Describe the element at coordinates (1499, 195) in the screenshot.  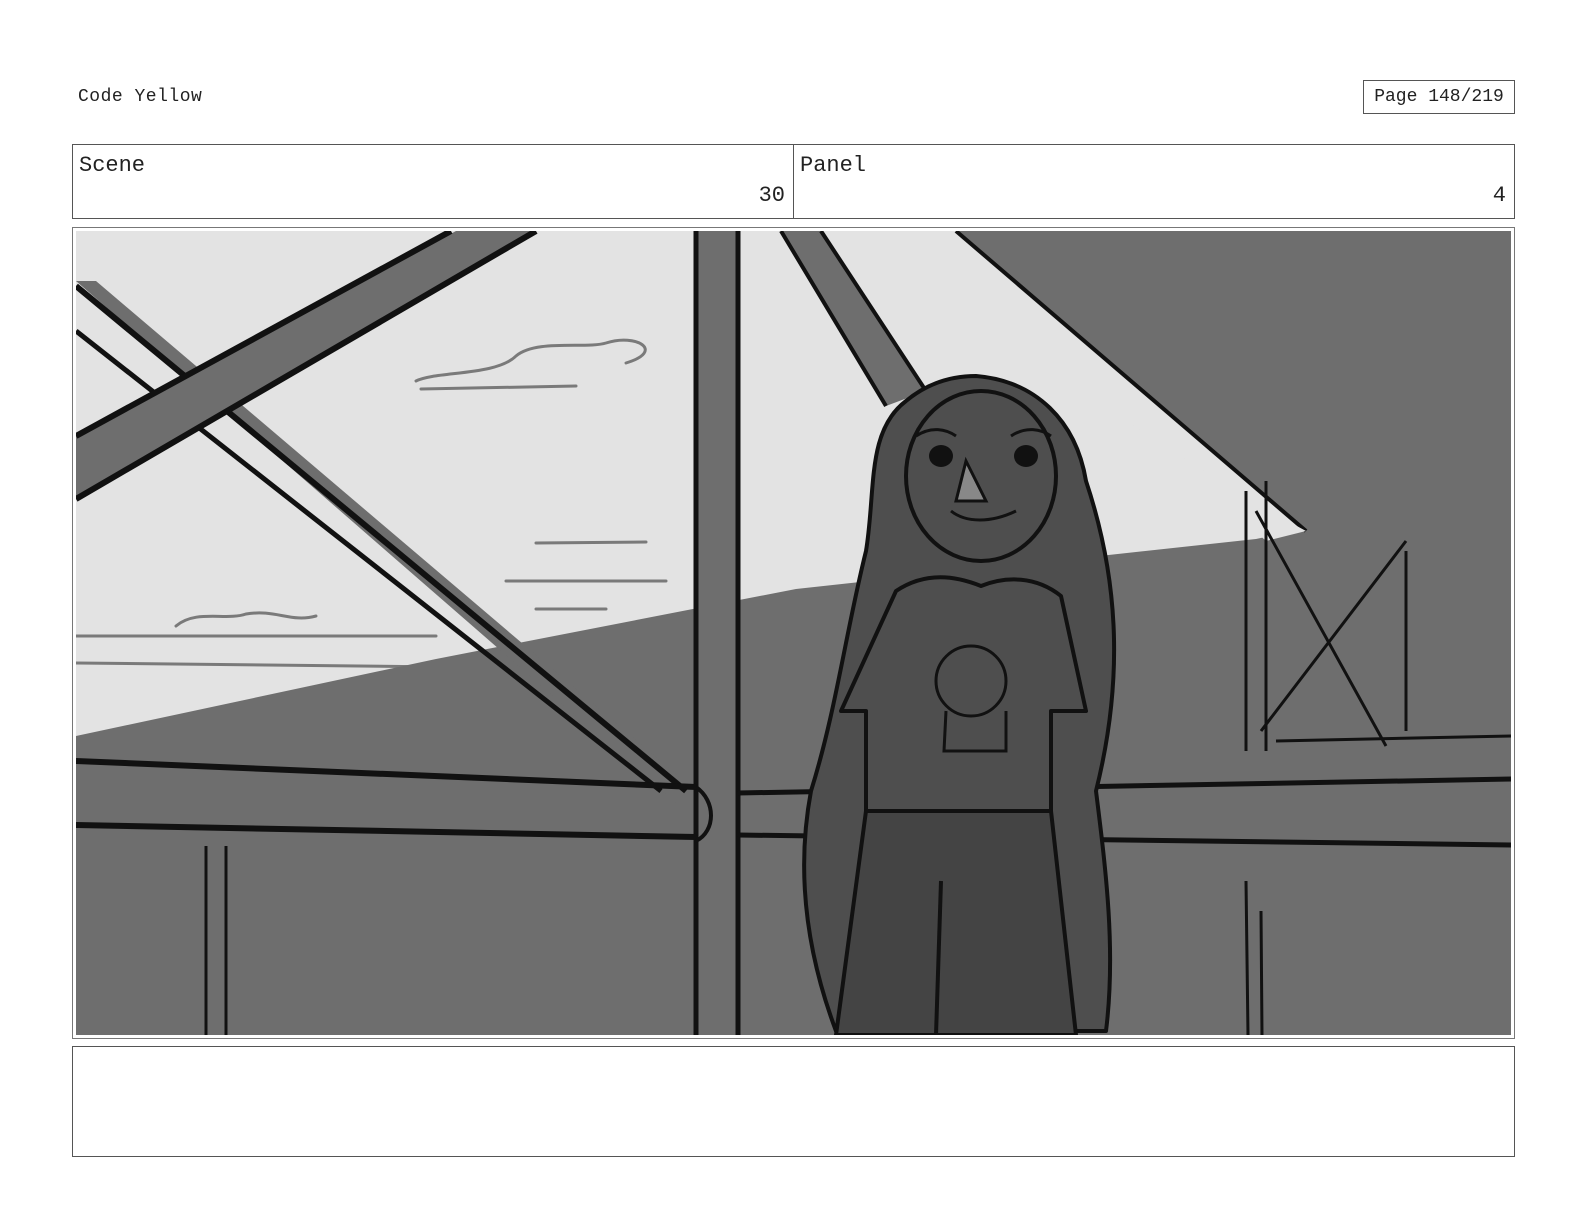
I see `panel-number: 4` at that location.